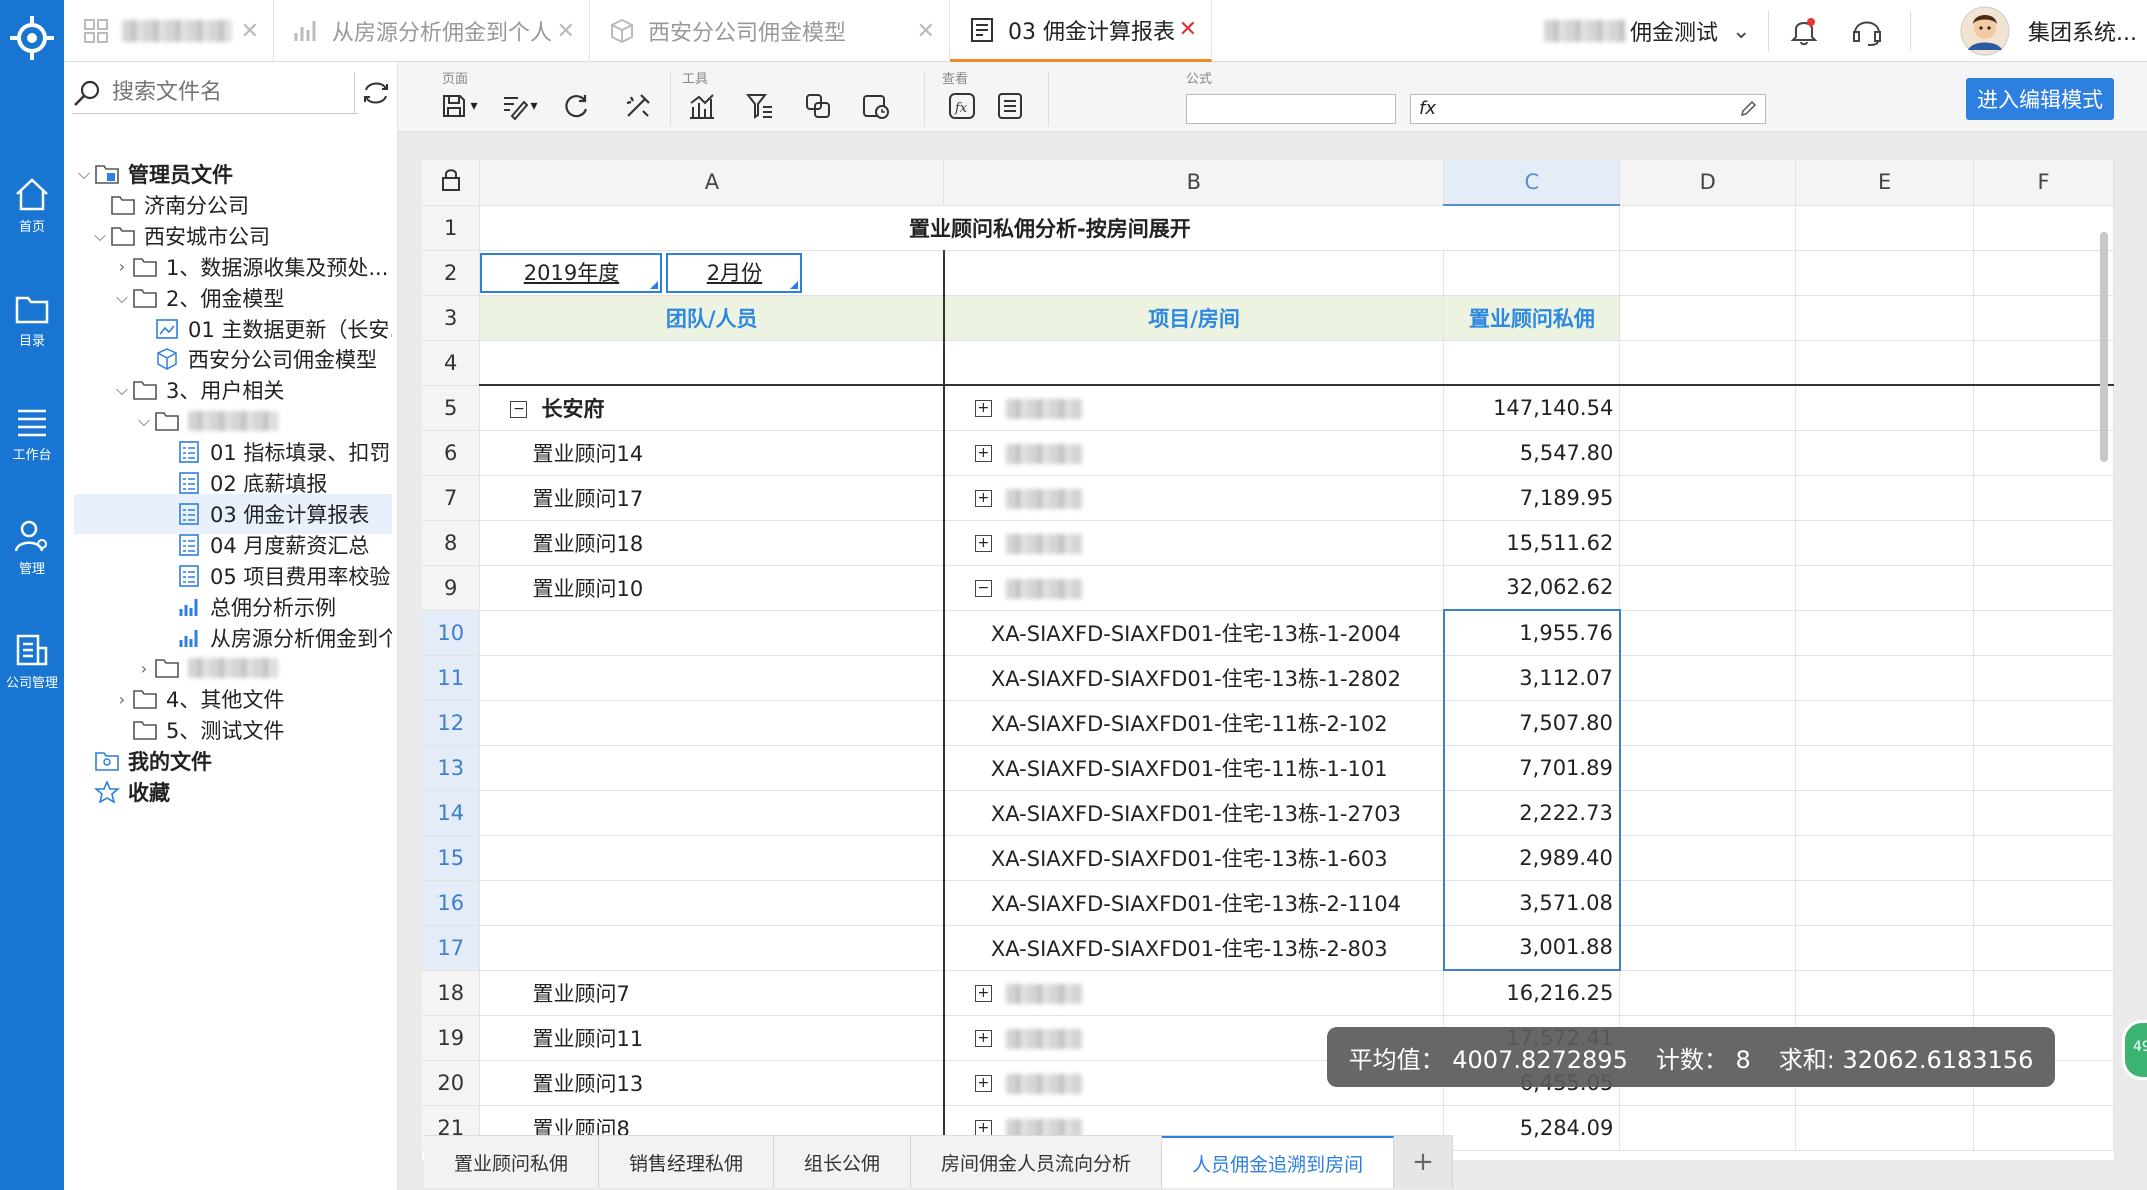 The height and width of the screenshot is (1190, 2147). What do you see at coordinates (571, 272) in the screenshot?
I see `year-filter: 2019年度` at bounding box center [571, 272].